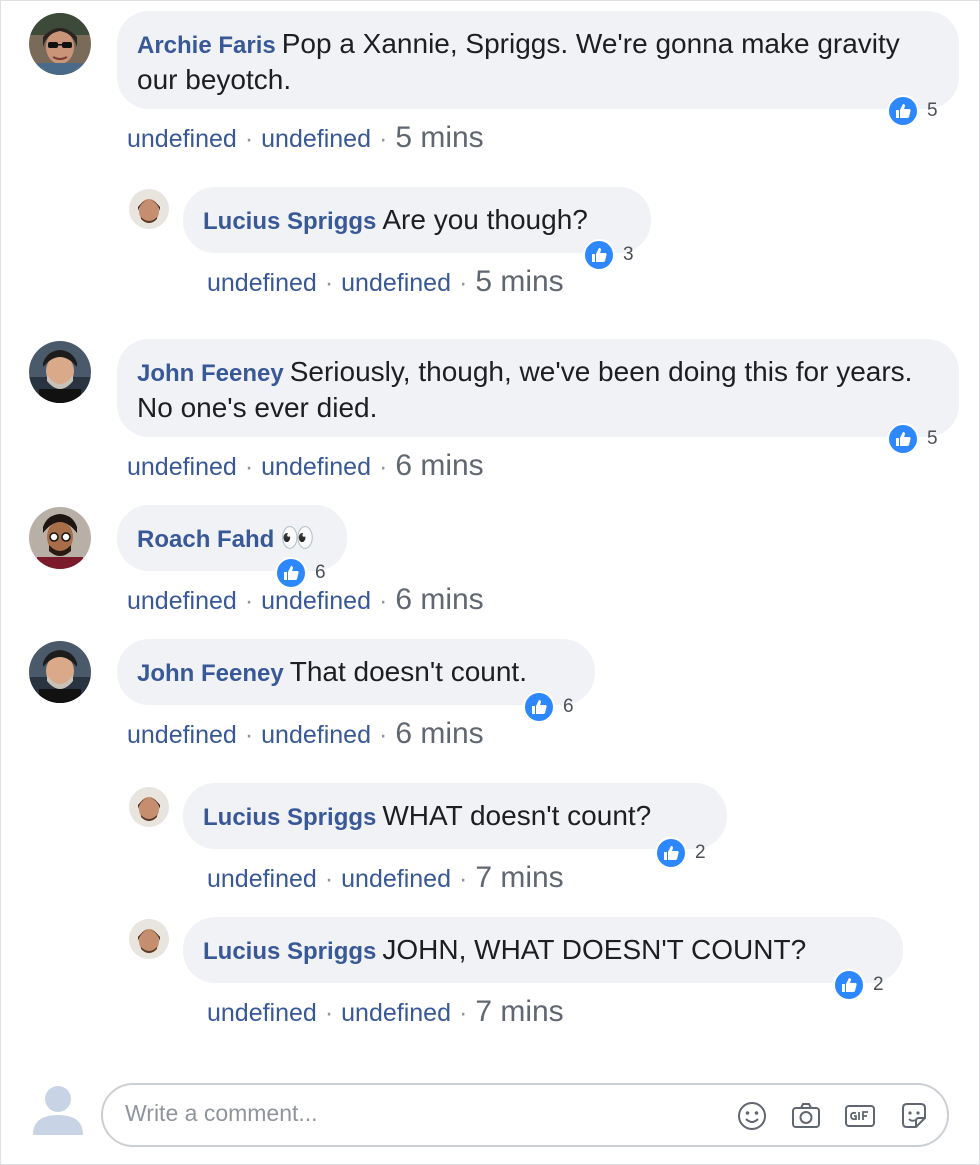 The height and width of the screenshot is (1165, 980). Describe the element at coordinates (752, 1116) in the screenshot. I see `emoji-icon` at that location.